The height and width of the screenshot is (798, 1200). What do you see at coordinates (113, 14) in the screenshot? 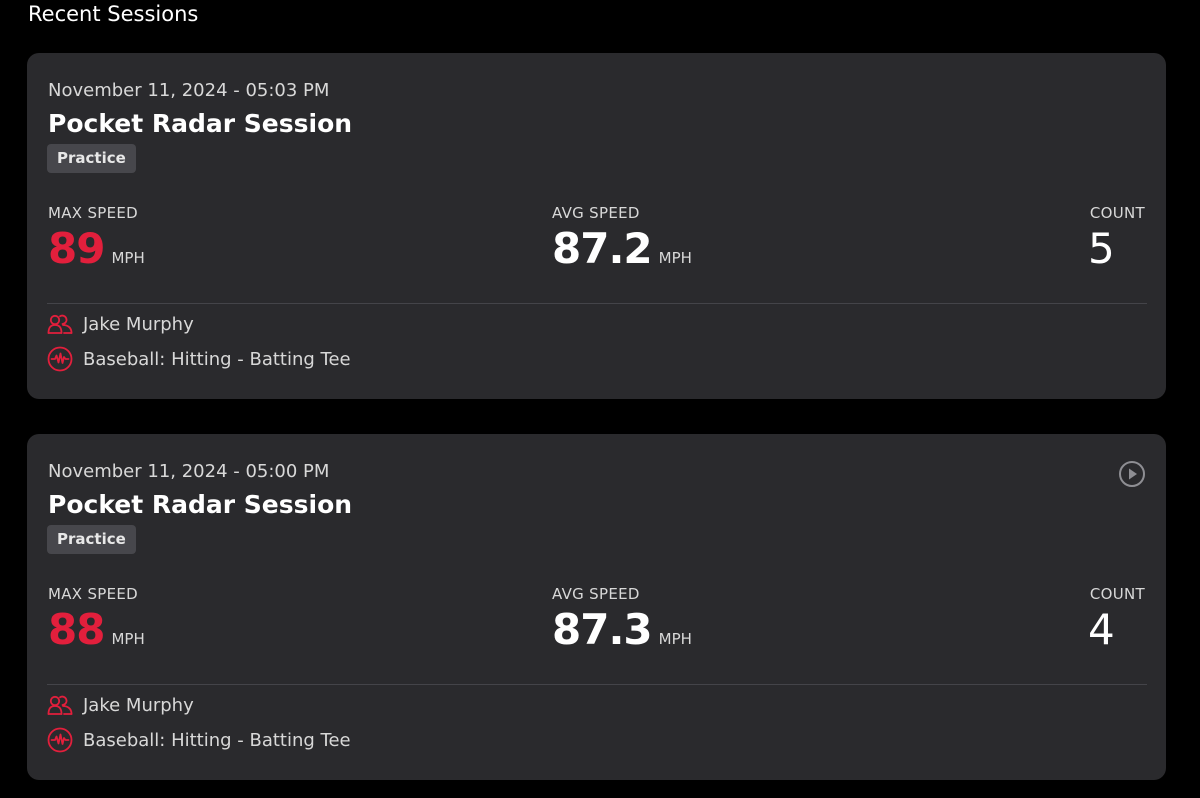
I see `section-title: Recent Sessions` at bounding box center [113, 14].